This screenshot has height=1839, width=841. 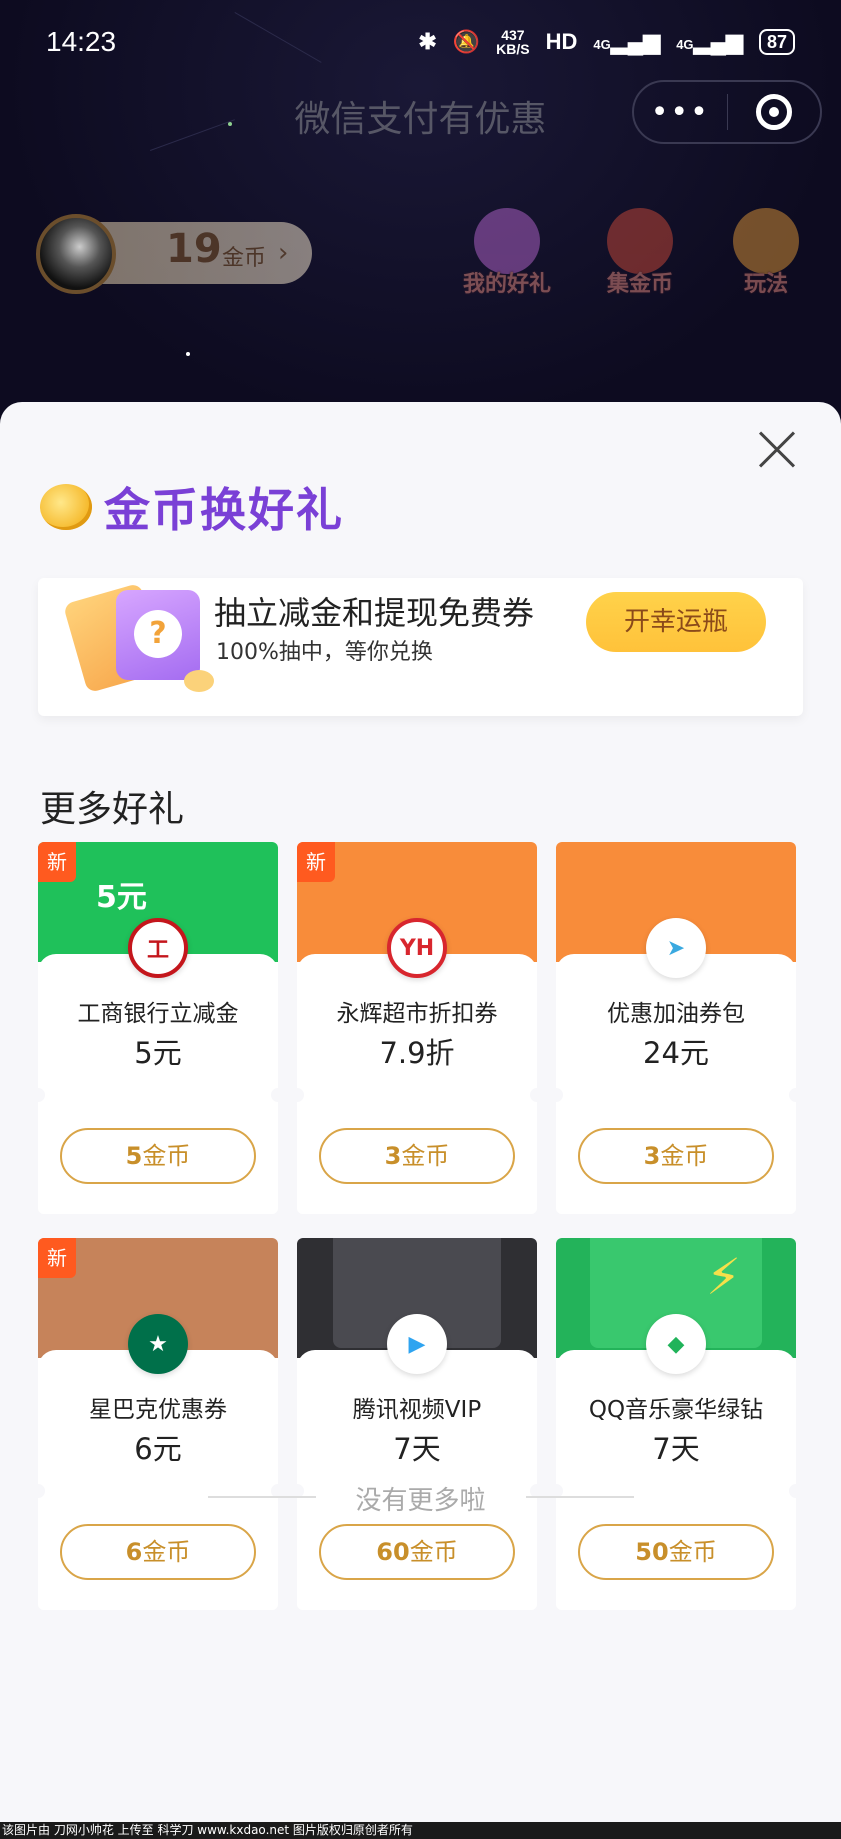 I want to click on gift-value: 5元, so click(x=158, y=1053).